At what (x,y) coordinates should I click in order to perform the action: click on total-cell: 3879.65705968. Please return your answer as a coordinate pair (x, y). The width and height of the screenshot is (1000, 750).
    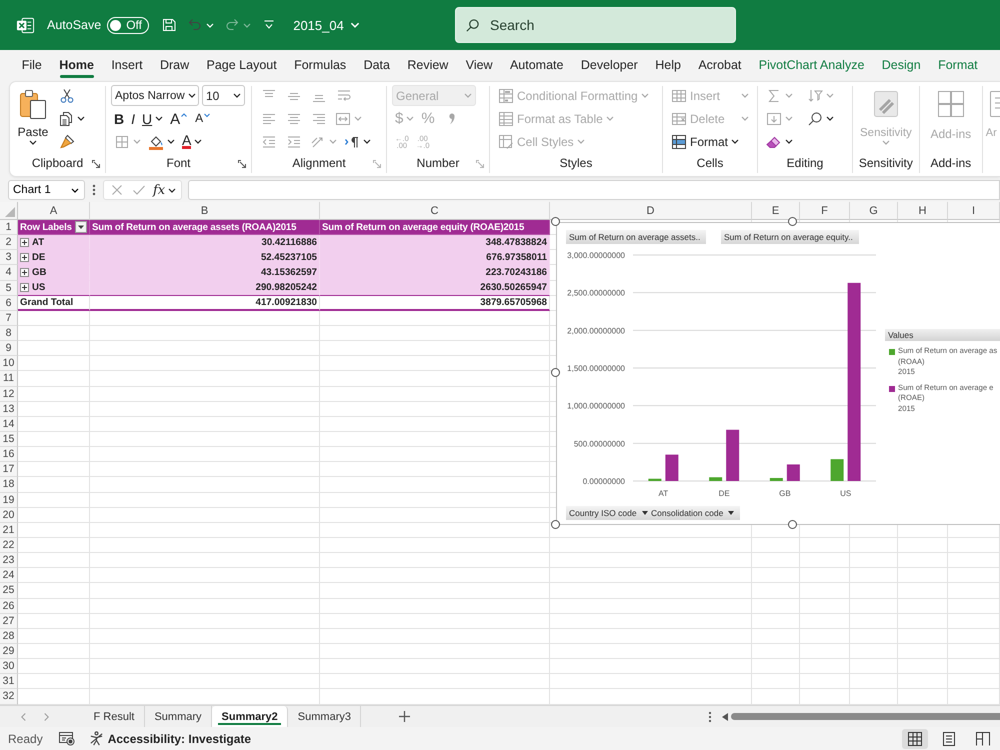
    Looking at the image, I should click on (435, 303).